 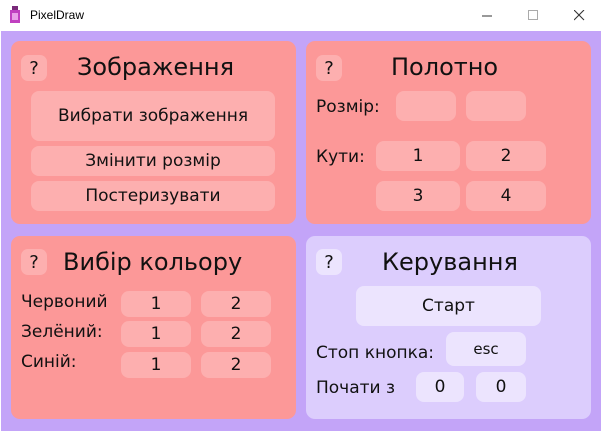 I want to click on green-1-button: 1, so click(x=156, y=334).